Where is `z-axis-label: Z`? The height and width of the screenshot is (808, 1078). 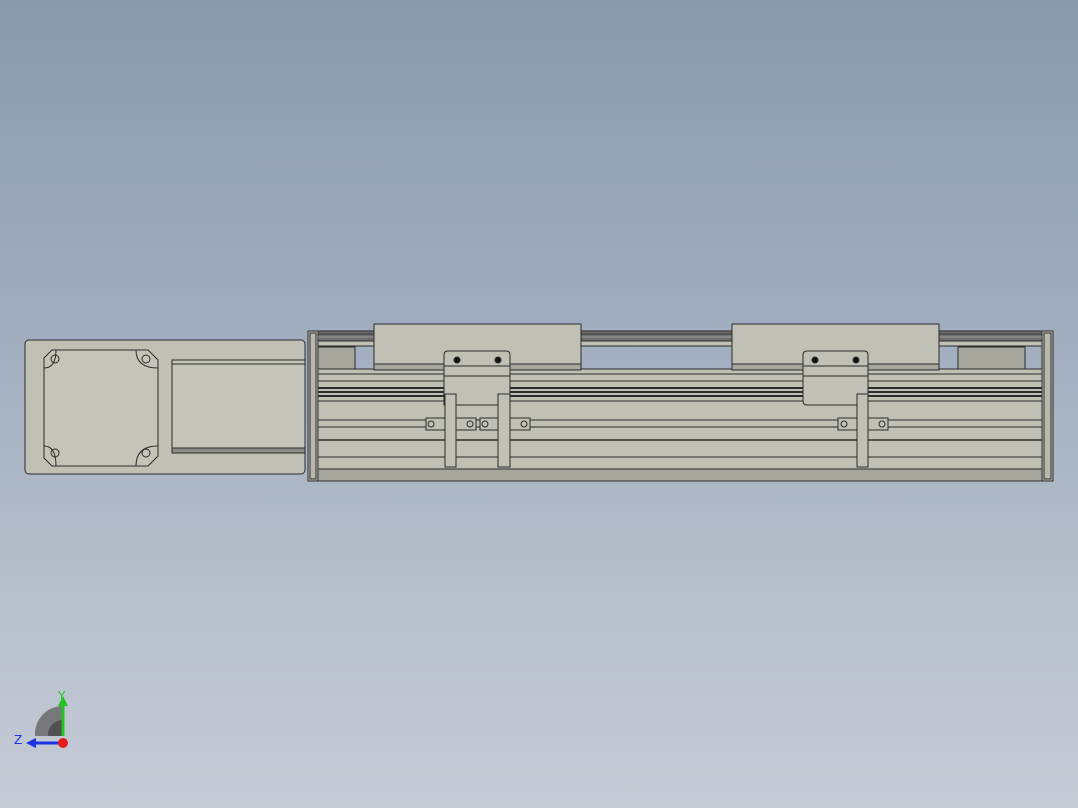 z-axis-label: Z is located at coordinates (18, 740).